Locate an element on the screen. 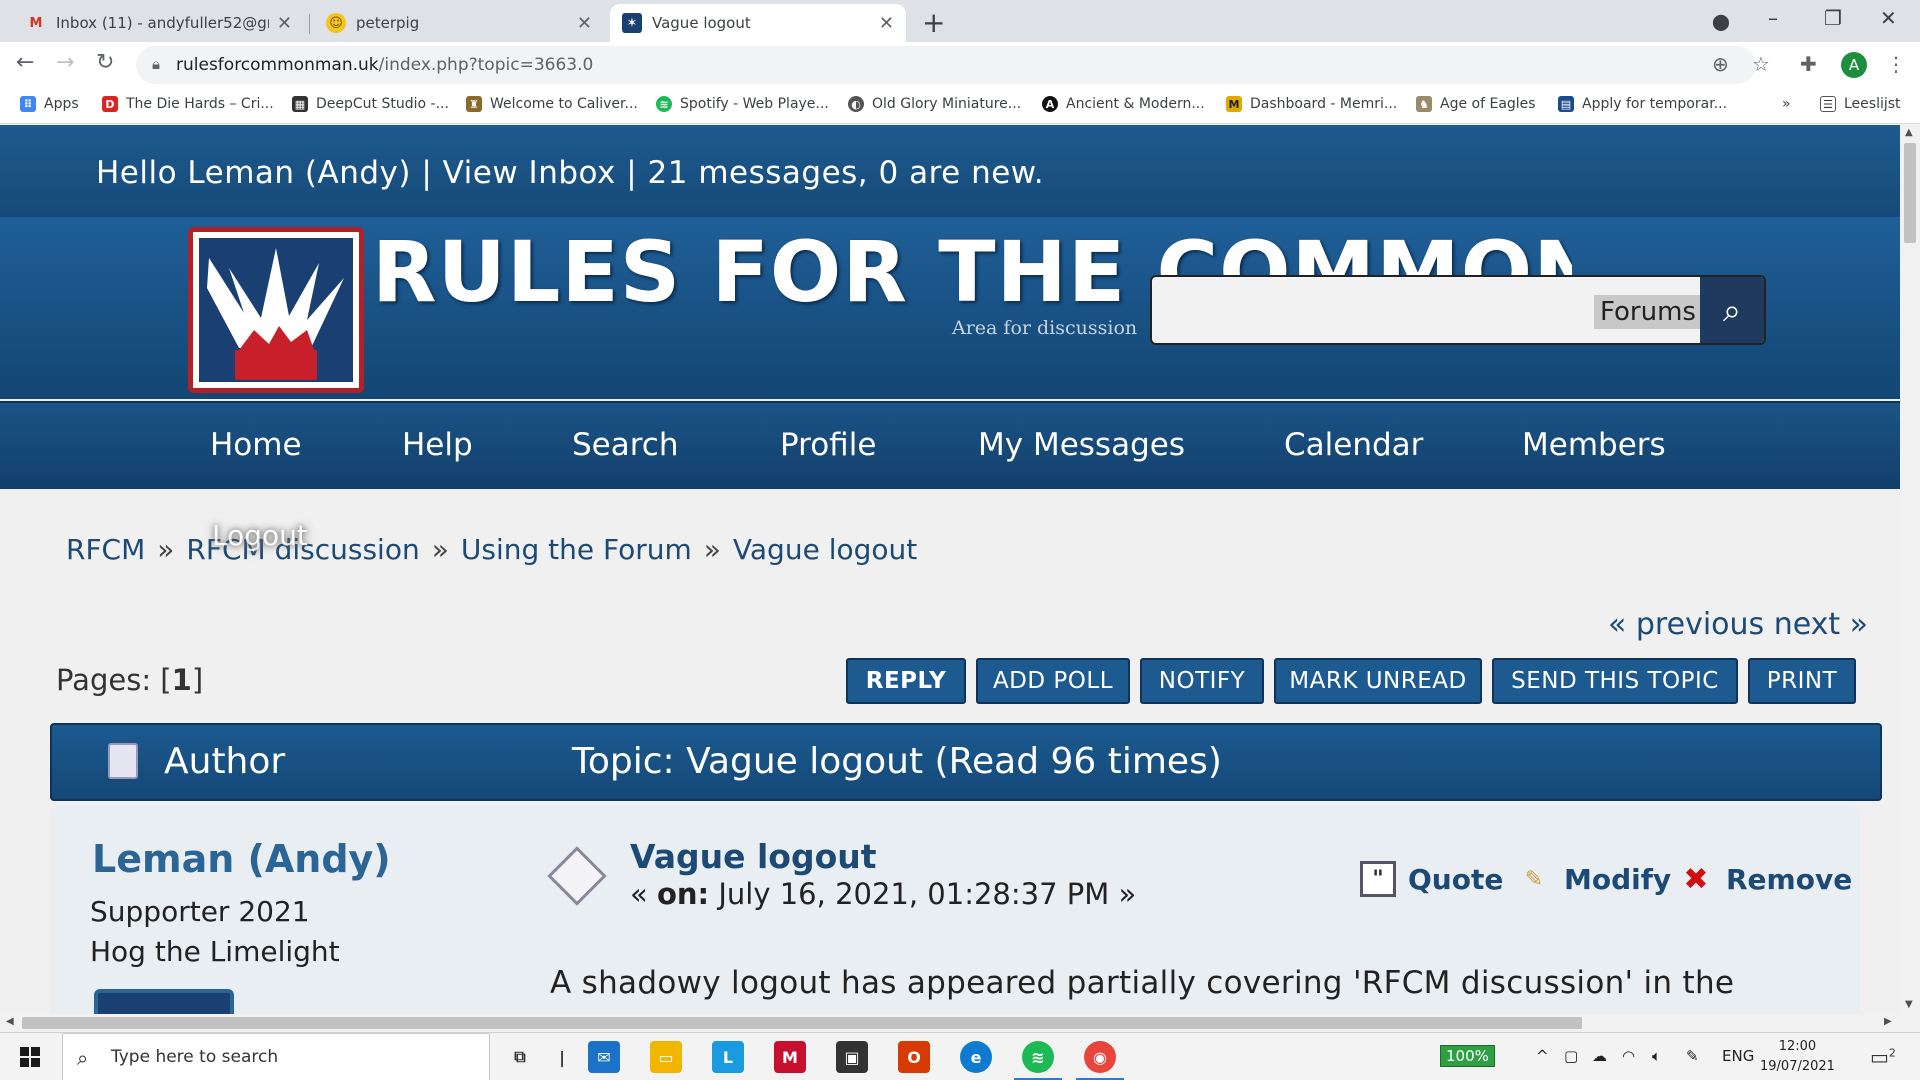 The height and width of the screenshot is (1080, 1920). profile-avatar: A is located at coordinates (1854, 65).